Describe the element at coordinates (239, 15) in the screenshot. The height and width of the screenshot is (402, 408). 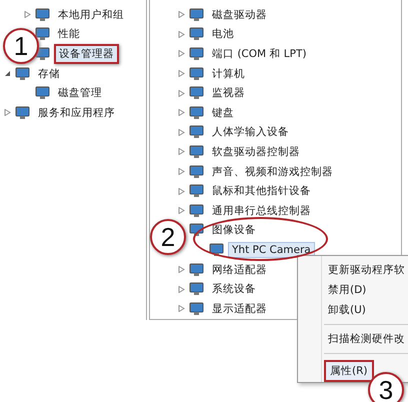
I see `tree-item: 磁盘驱动器` at that location.